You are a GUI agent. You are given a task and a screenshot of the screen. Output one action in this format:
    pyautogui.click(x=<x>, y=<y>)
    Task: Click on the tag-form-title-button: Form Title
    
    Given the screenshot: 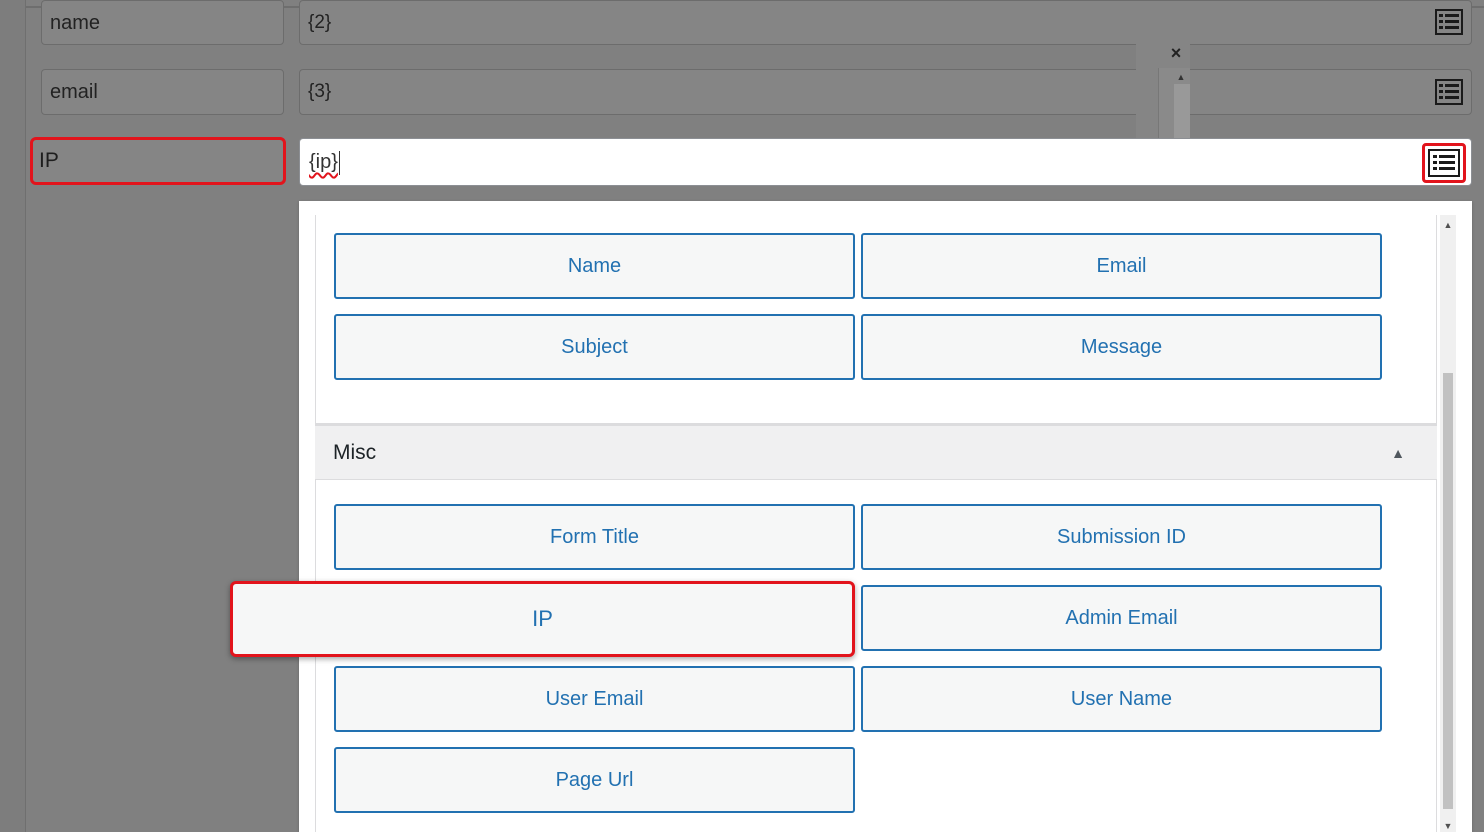 What is the action you would take?
    pyautogui.click(x=594, y=537)
    